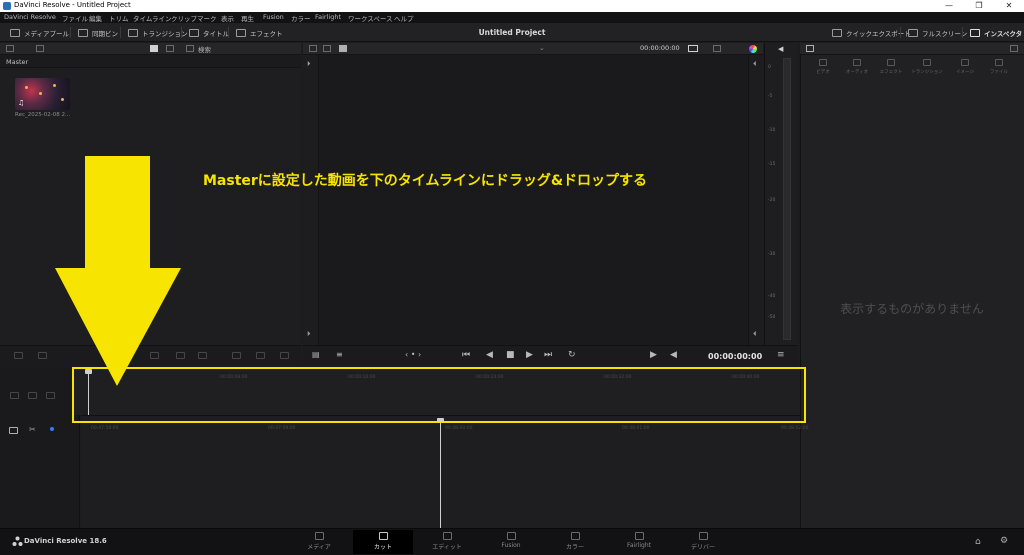  What do you see at coordinates (75, 18) in the screenshot?
I see `menu-file: ファイル` at bounding box center [75, 18].